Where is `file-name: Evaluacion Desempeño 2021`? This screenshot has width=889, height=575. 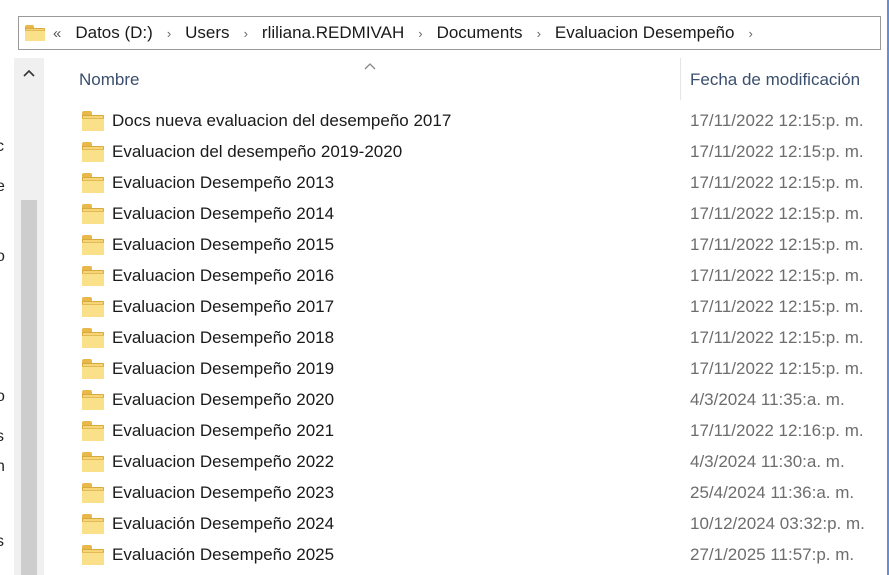
file-name: Evaluacion Desempeño 2021 is located at coordinates (223, 430).